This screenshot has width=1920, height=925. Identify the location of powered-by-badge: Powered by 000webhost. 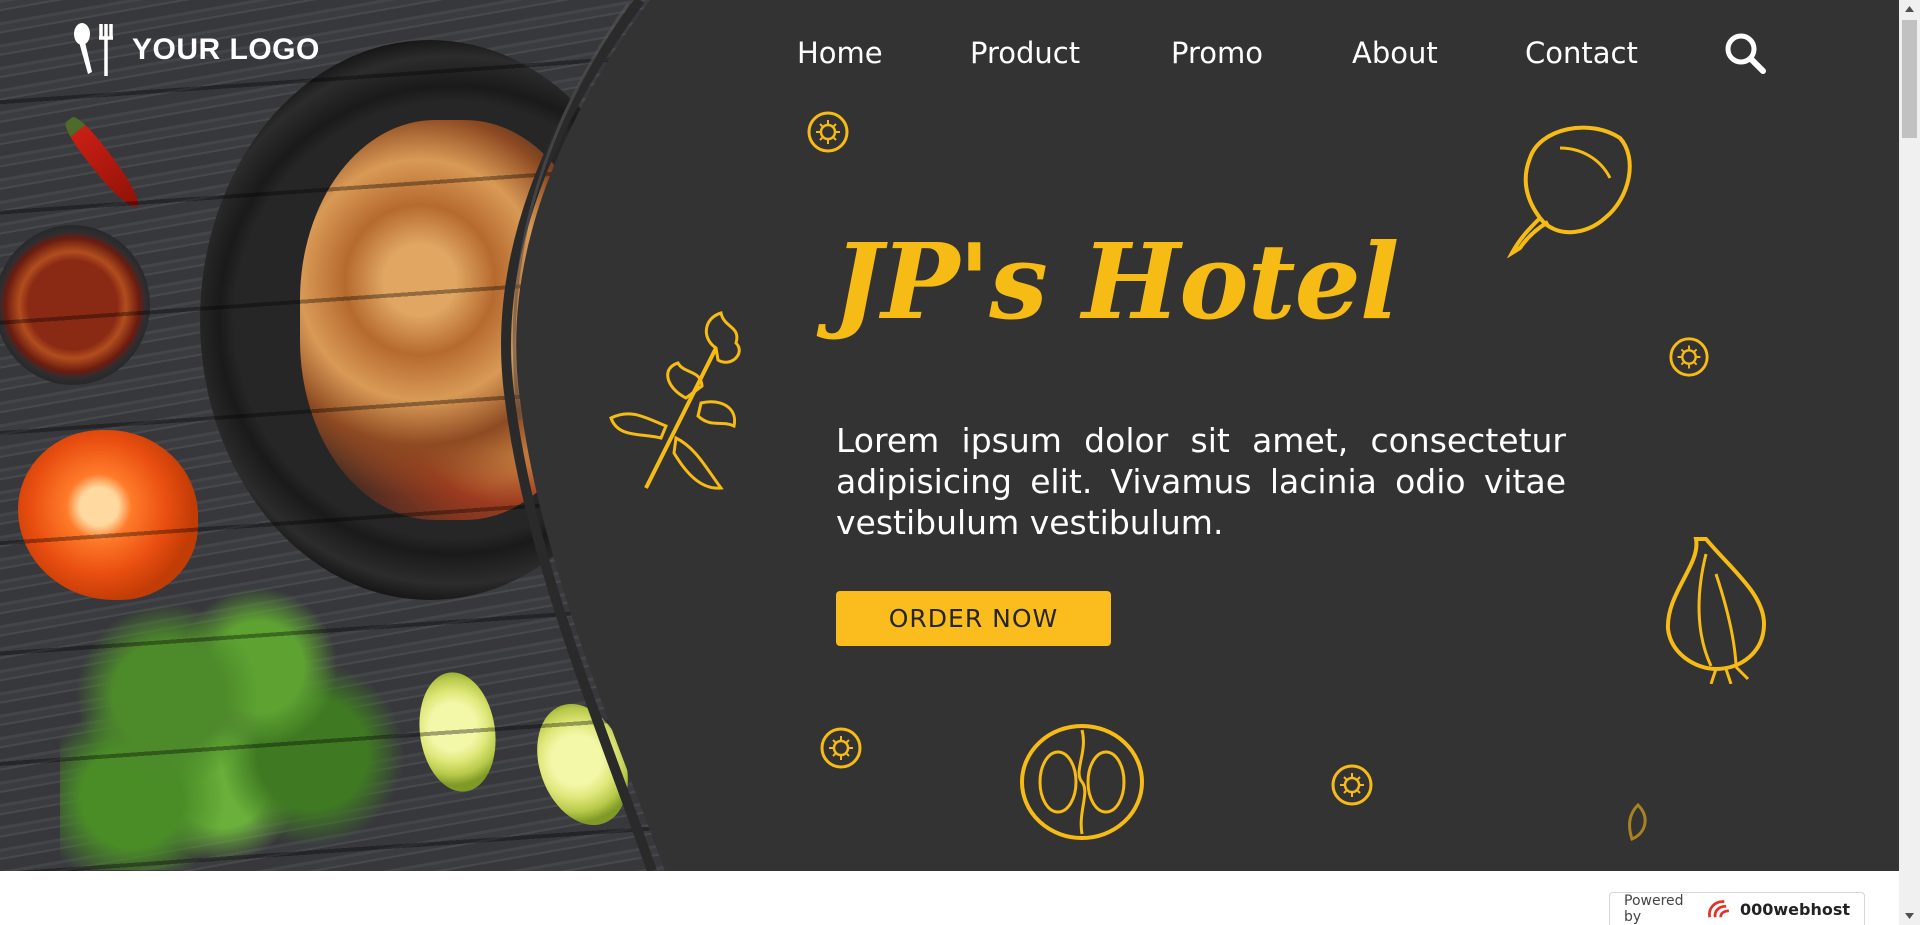
(1737, 908).